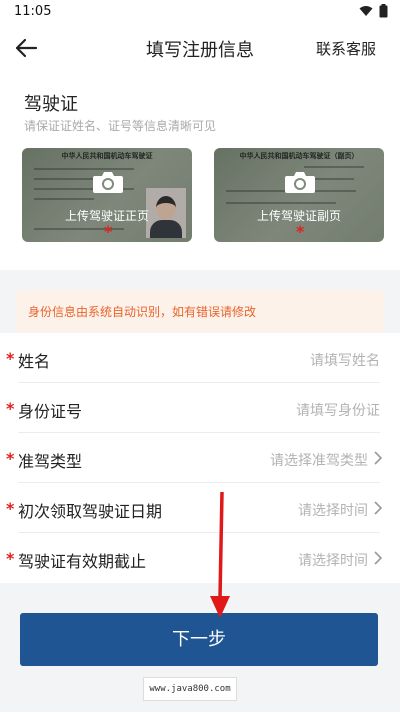 This screenshot has width=400, height=712. What do you see at coordinates (34, 361) in the screenshot?
I see `field-label: 姓名` at bounding box center [34, 361].